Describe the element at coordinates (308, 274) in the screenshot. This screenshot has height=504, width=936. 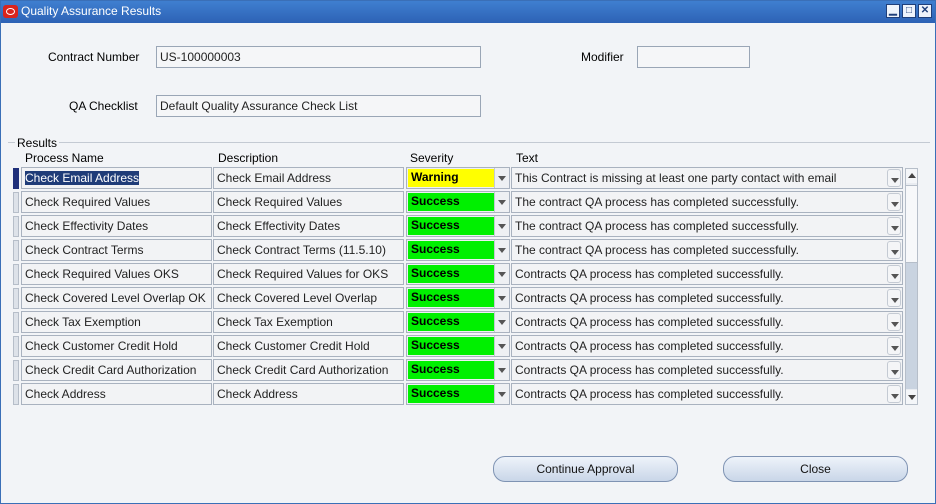
I see `description-cell: Check Required Values for OKS` at that location.